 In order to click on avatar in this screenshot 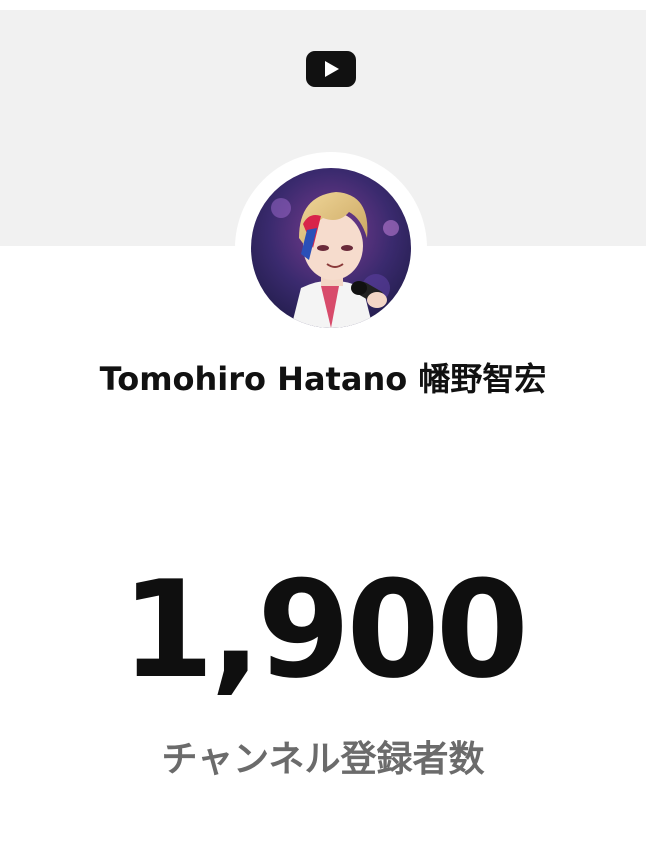, I will do `click(331, 248)`.